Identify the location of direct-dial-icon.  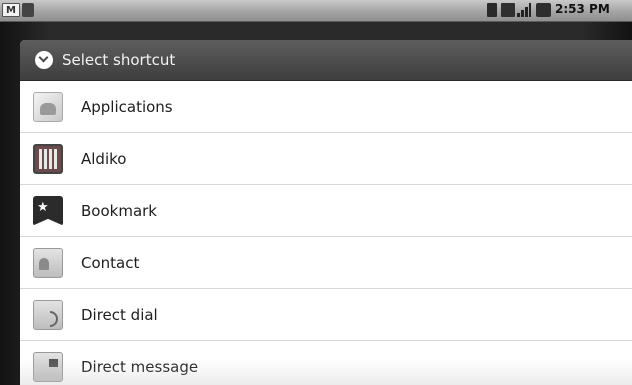
(48, 314).